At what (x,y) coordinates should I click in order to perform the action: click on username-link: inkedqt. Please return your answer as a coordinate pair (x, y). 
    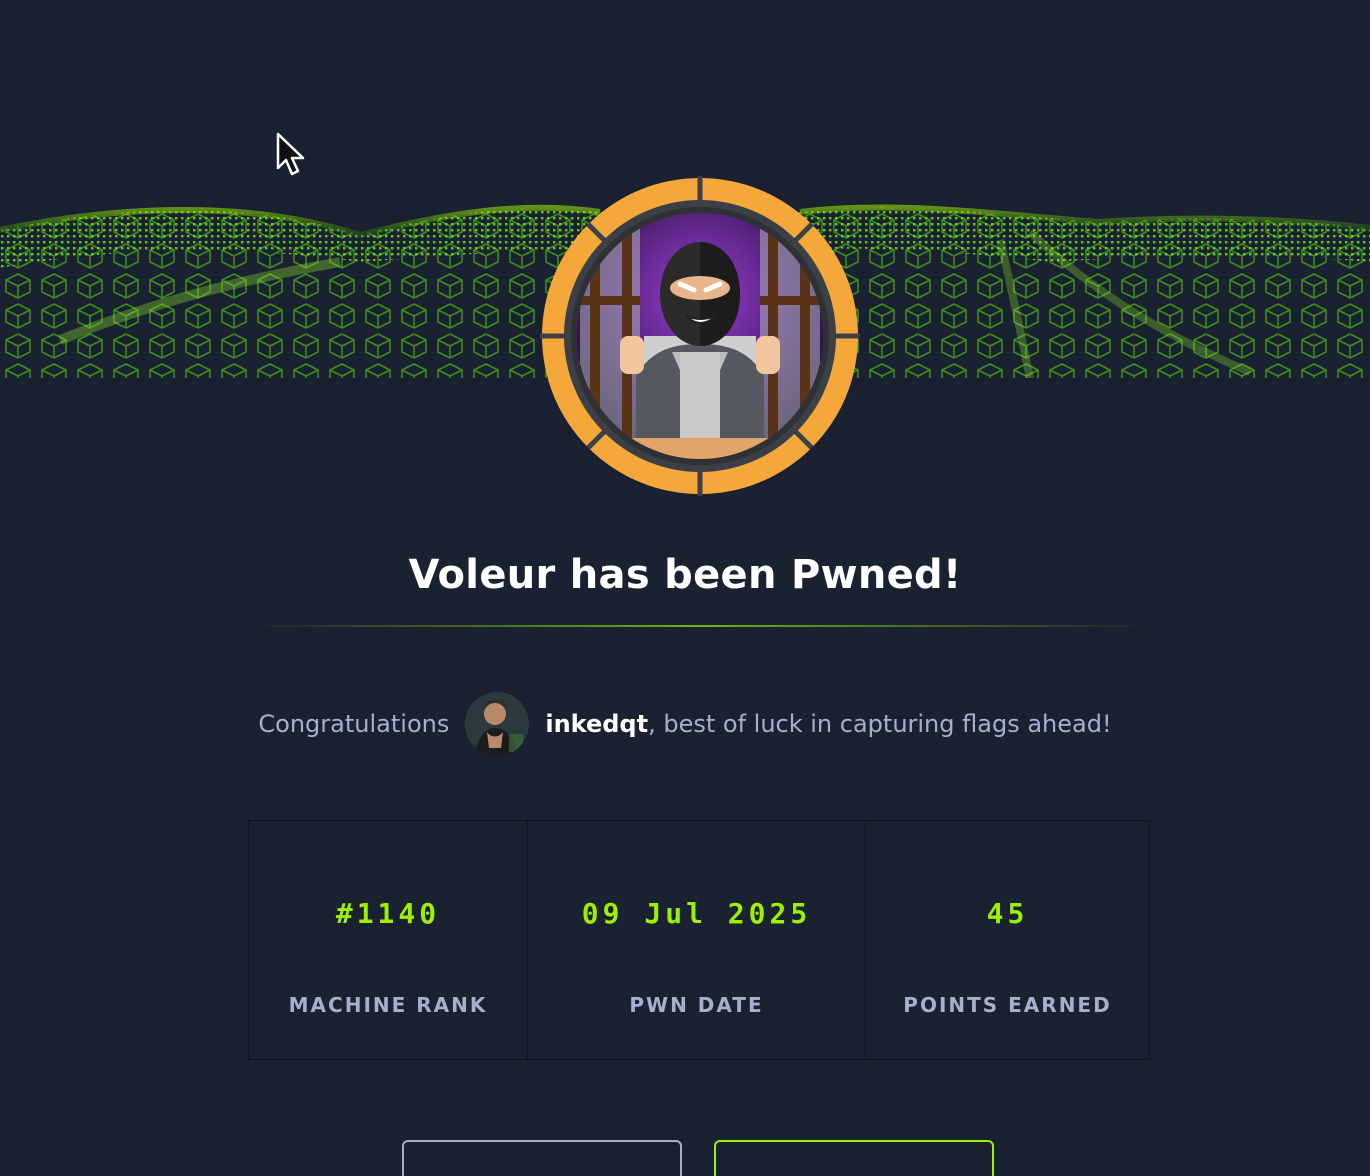
    Looking at the image, I should click on (596, 724).